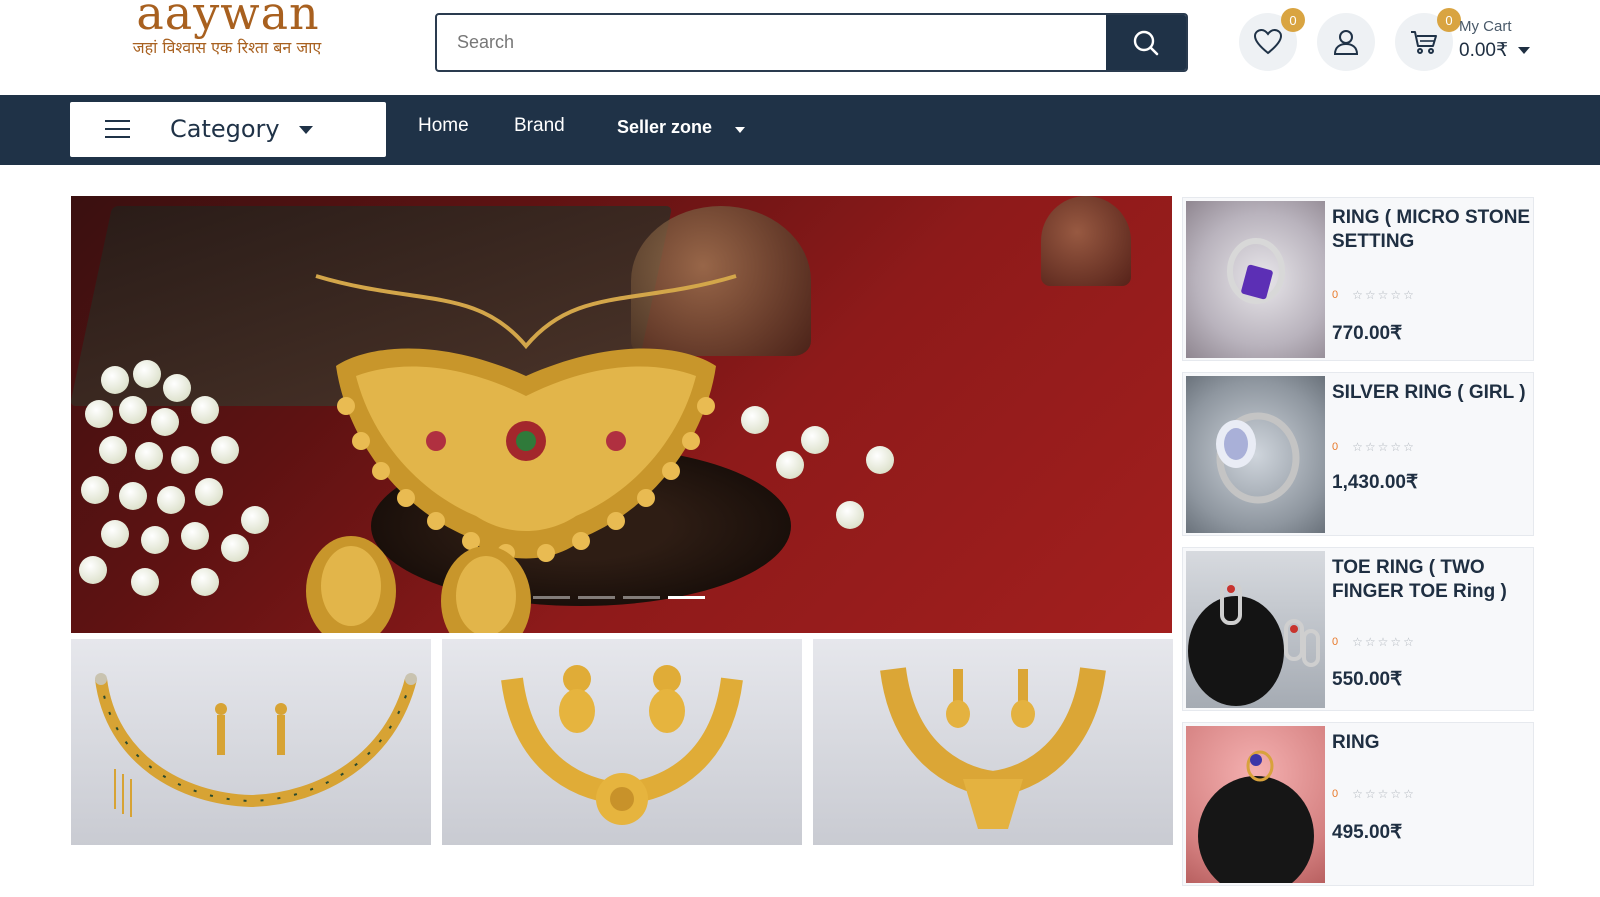 This screenshot has height=897, width=1600. What do you see at coordinates (1358, 804) in the screenshot?
I see `product-card: RING 0 ☆☆☆☆☆ 495.00₹` at bounding box center [1358, 804].